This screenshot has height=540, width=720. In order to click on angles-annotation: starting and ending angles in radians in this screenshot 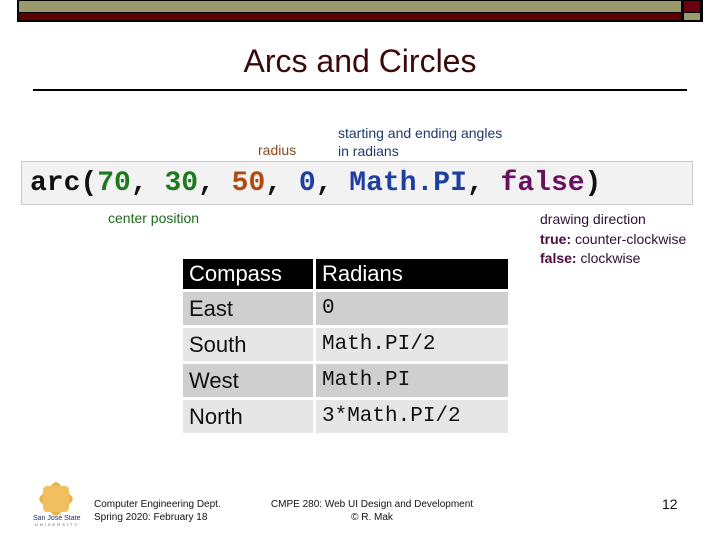, I will do `click(420, 142)`.